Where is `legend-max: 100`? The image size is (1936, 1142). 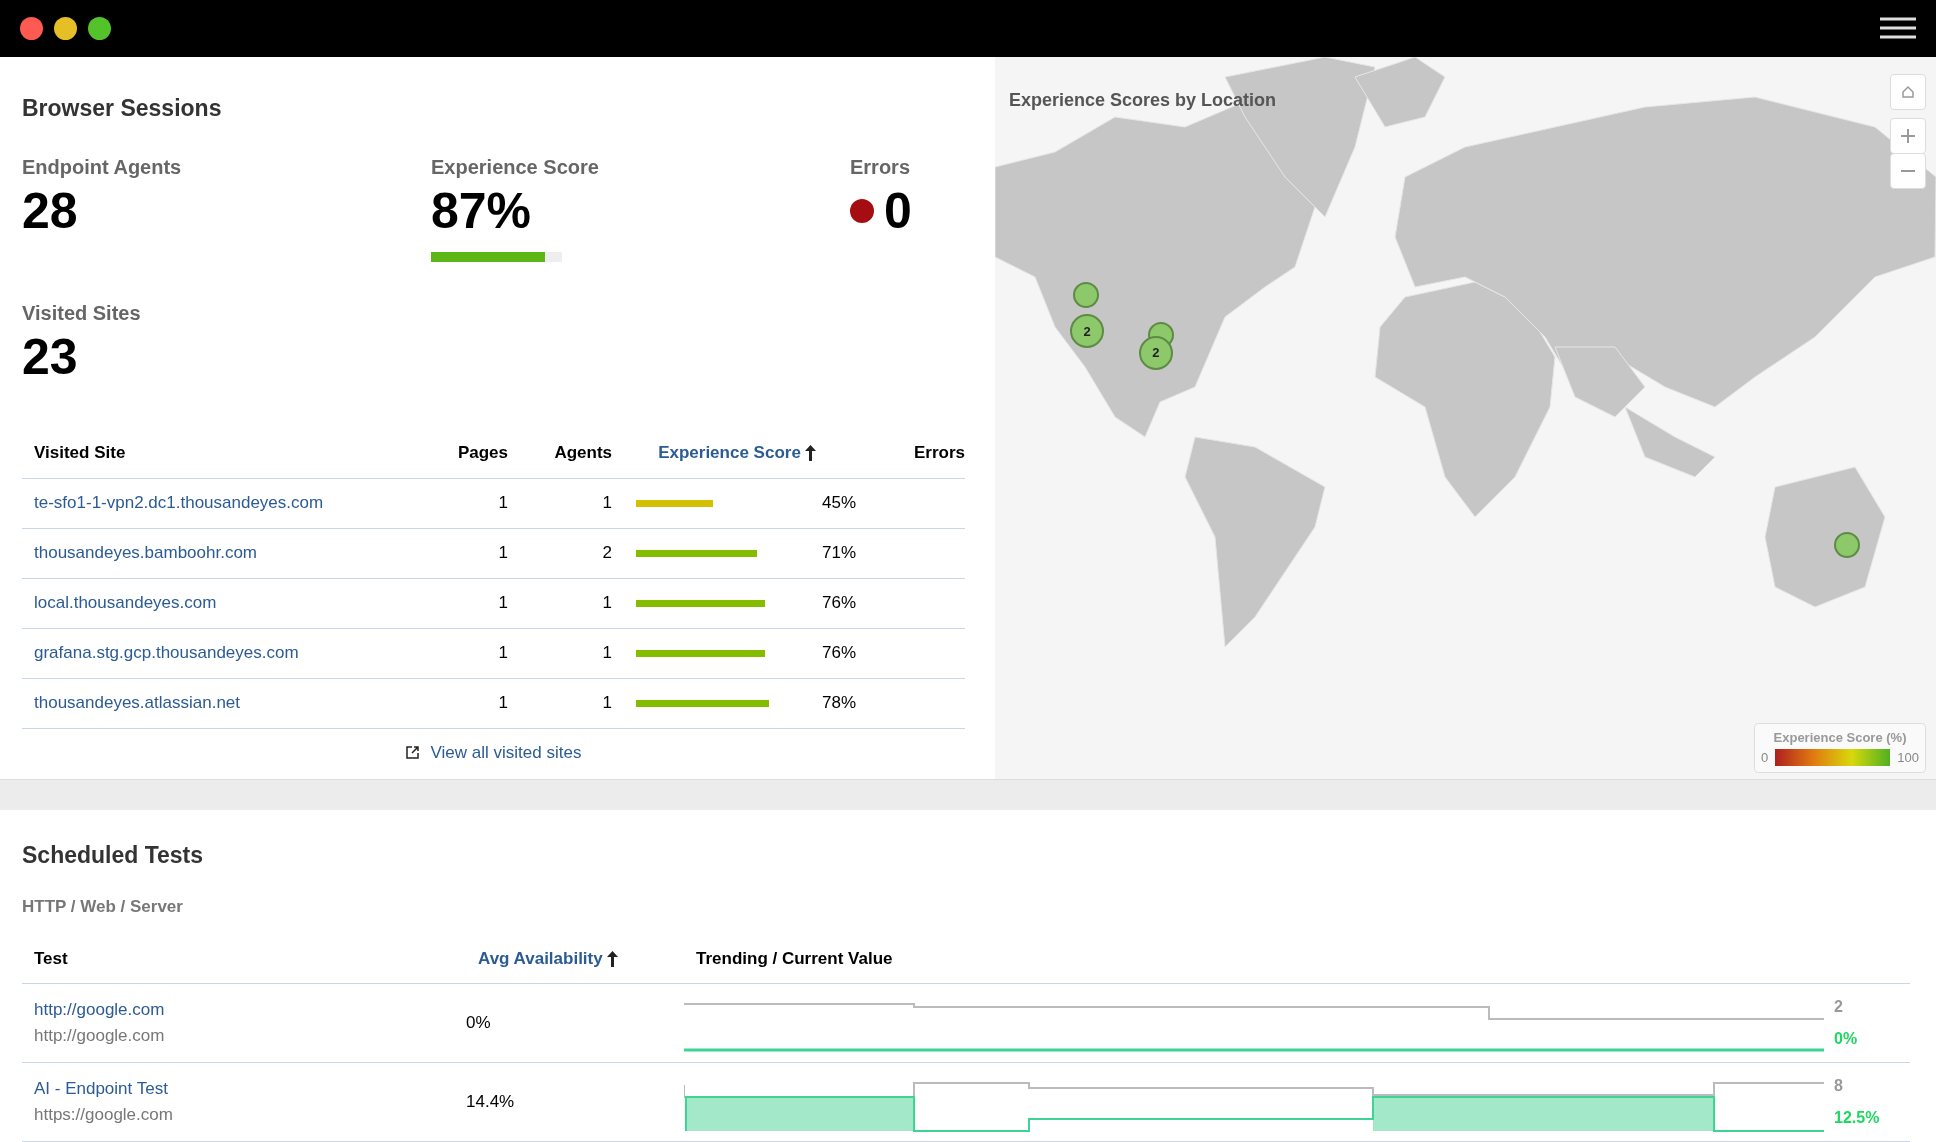
legend-max: 100 is located at coordinates (1908, 758).